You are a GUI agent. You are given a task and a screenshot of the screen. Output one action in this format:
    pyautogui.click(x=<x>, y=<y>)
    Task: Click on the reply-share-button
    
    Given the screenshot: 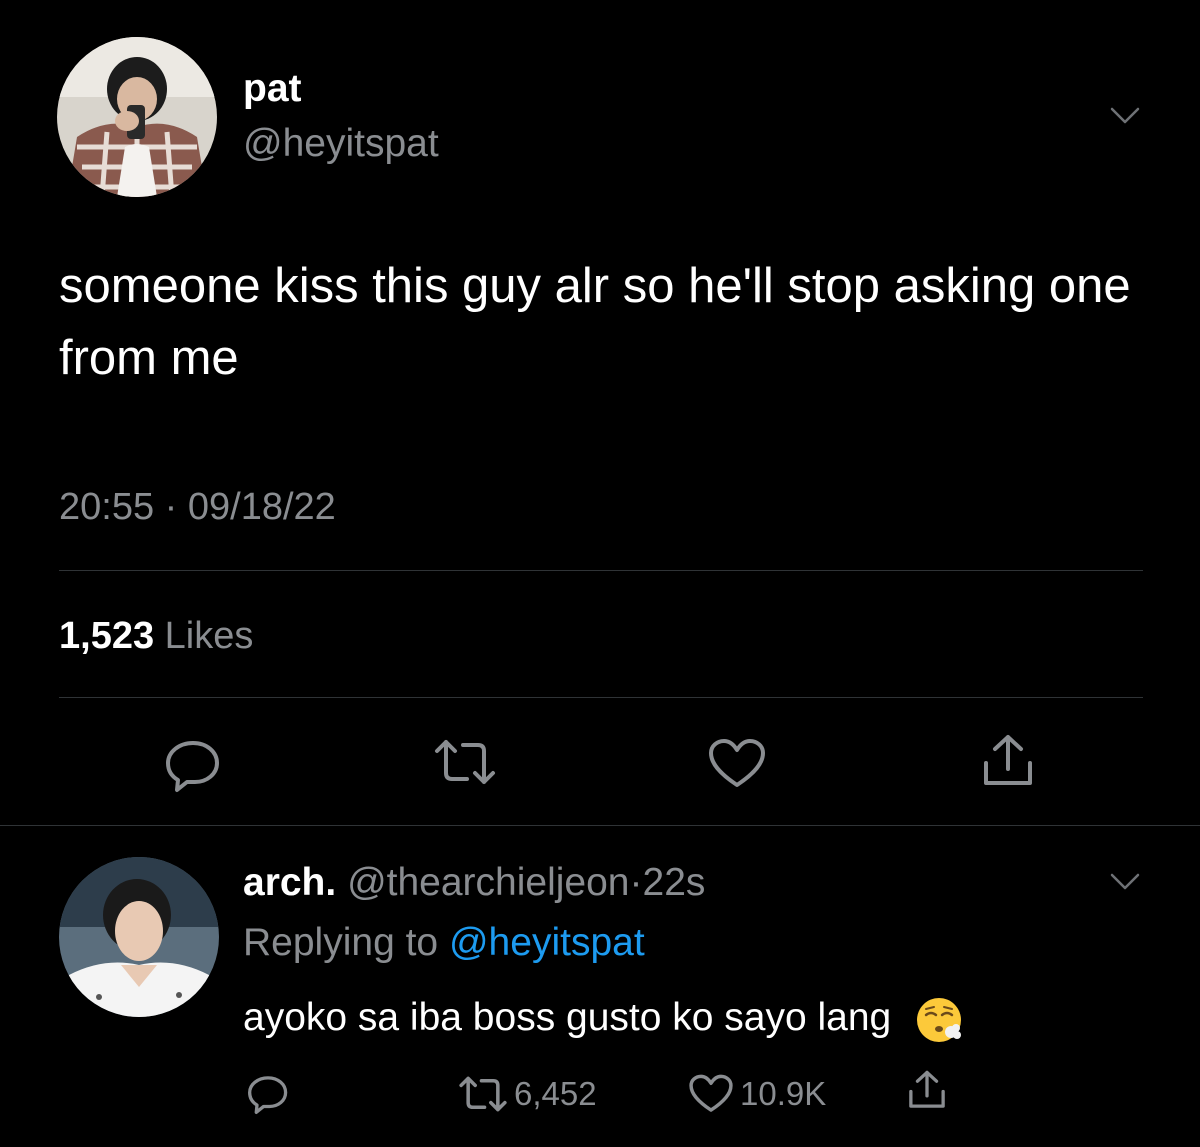 What is the action you would take?
    pyautogui.click(x=927, y=1090)
    